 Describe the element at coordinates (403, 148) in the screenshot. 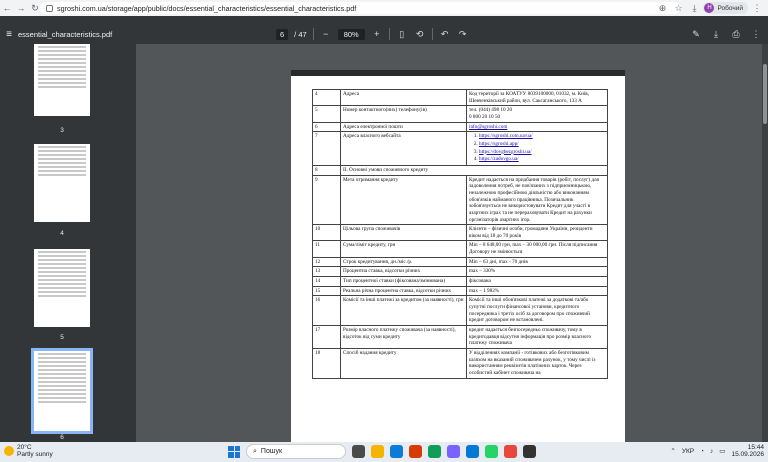

I see `row-key: Адреса власного вебсайта` at that location.